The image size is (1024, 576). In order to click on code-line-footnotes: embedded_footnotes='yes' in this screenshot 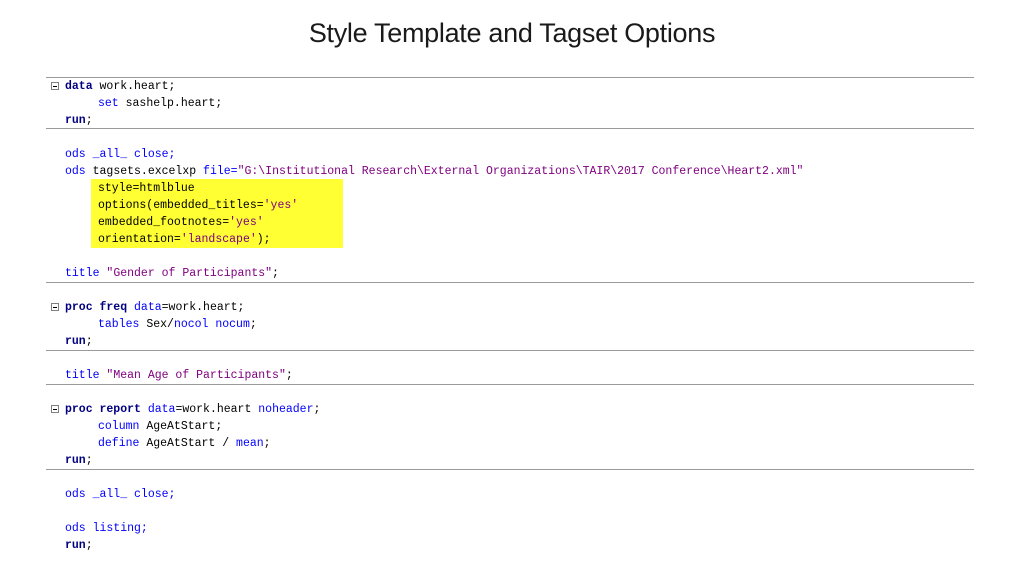, I will do `click(181, 222)`.